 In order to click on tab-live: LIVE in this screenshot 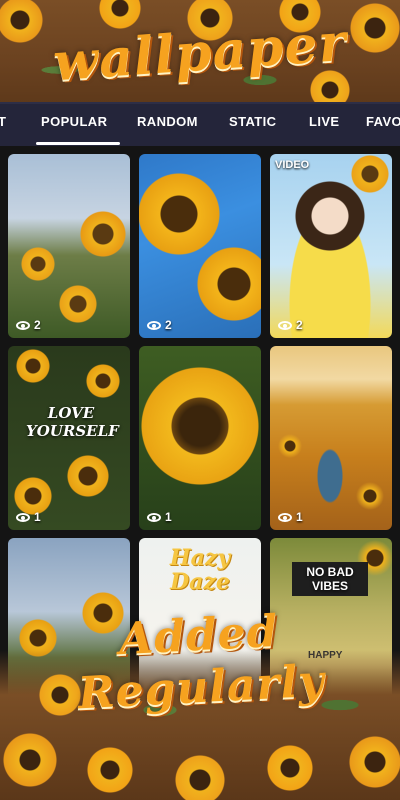, I will do `click(324, 121)`.